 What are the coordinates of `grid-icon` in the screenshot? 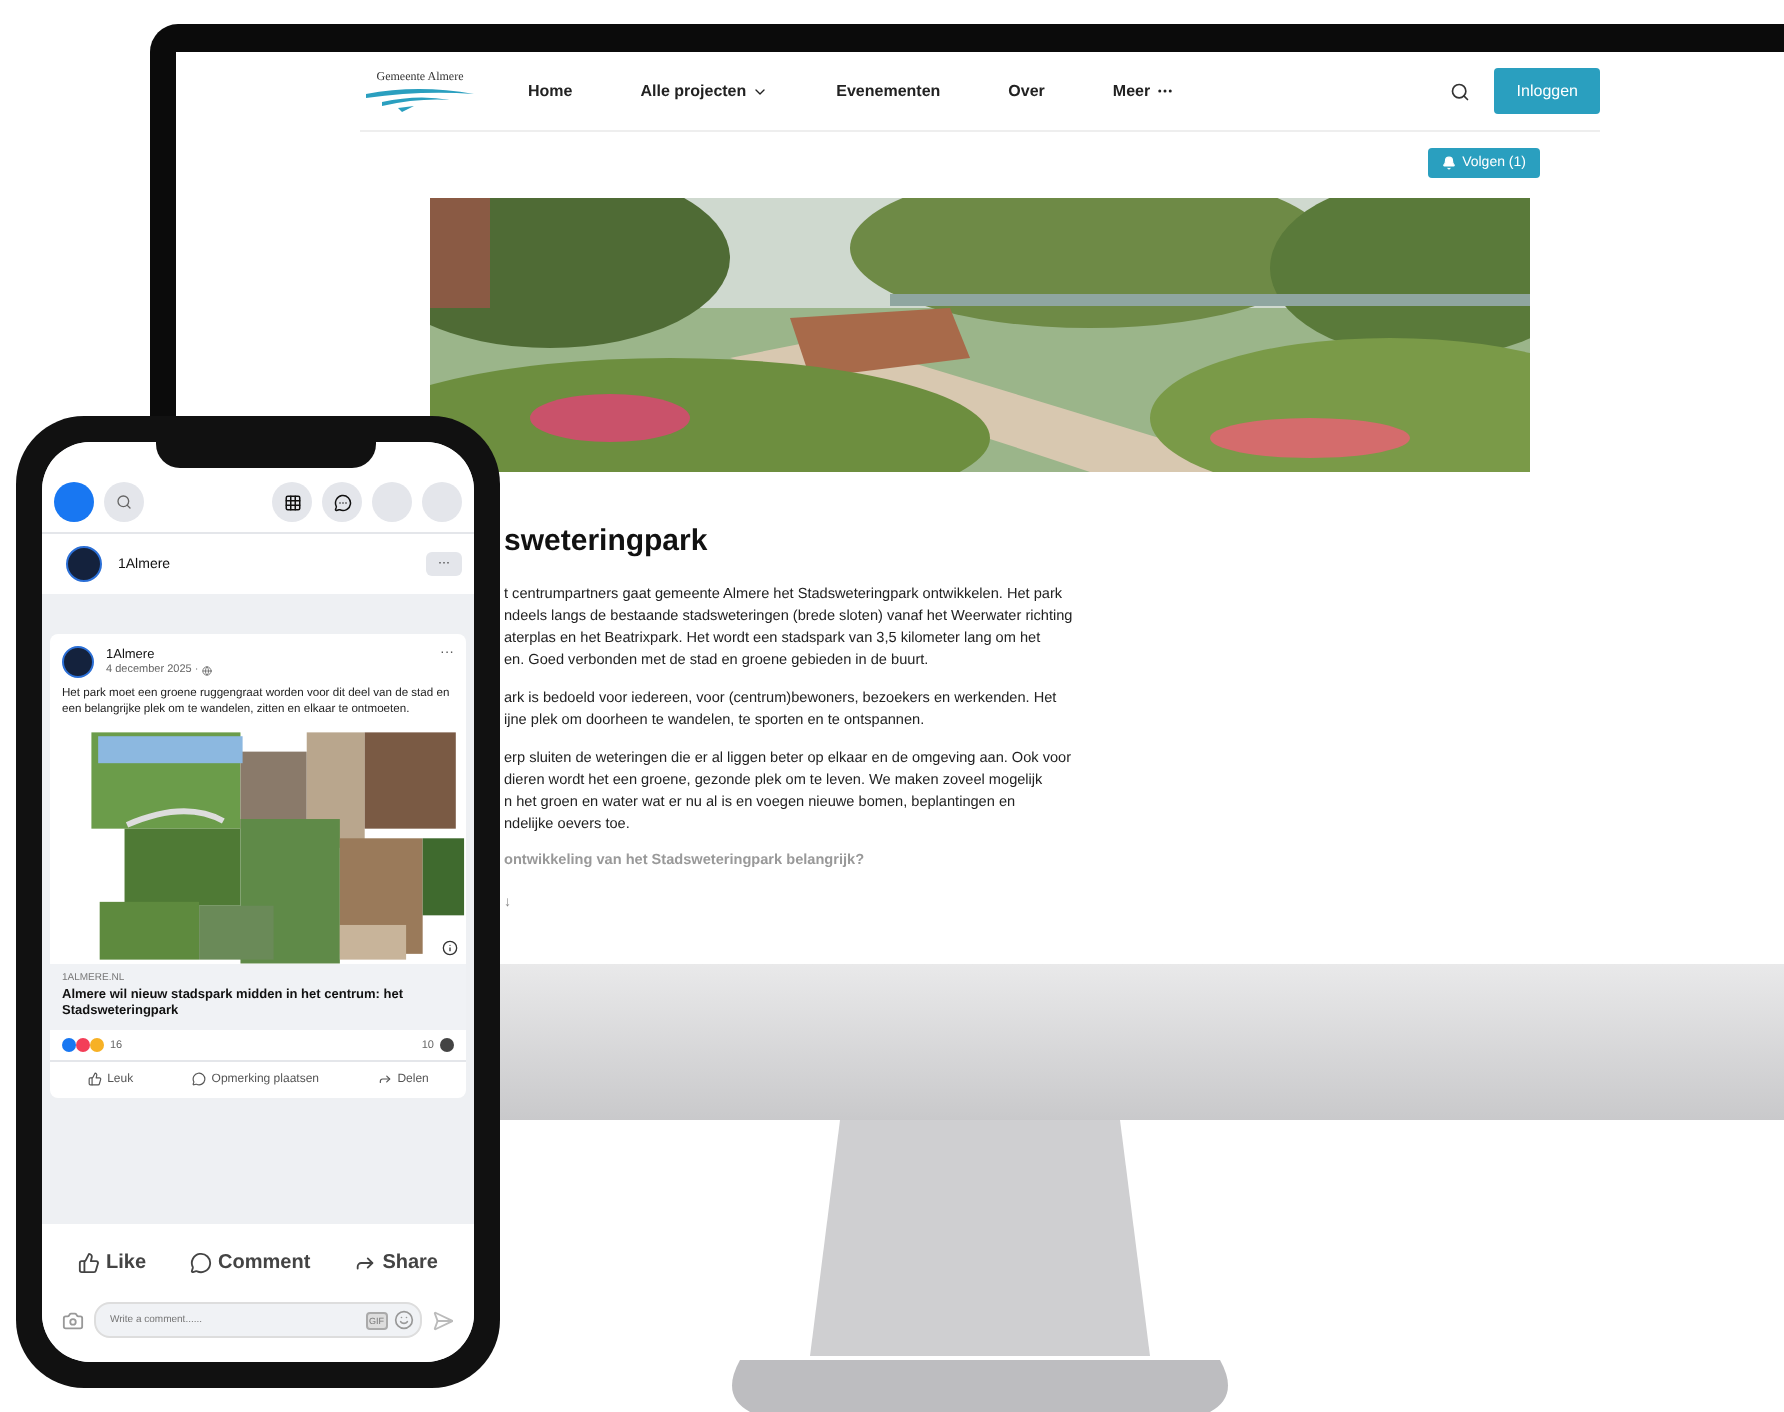 It's located at (292, 502).